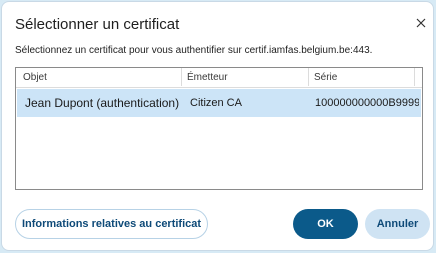  What do you see at coordinates (216, 103) in the screenshot?
I see `cell-issuer: Citizen CA` at bounding box center [216, 103].